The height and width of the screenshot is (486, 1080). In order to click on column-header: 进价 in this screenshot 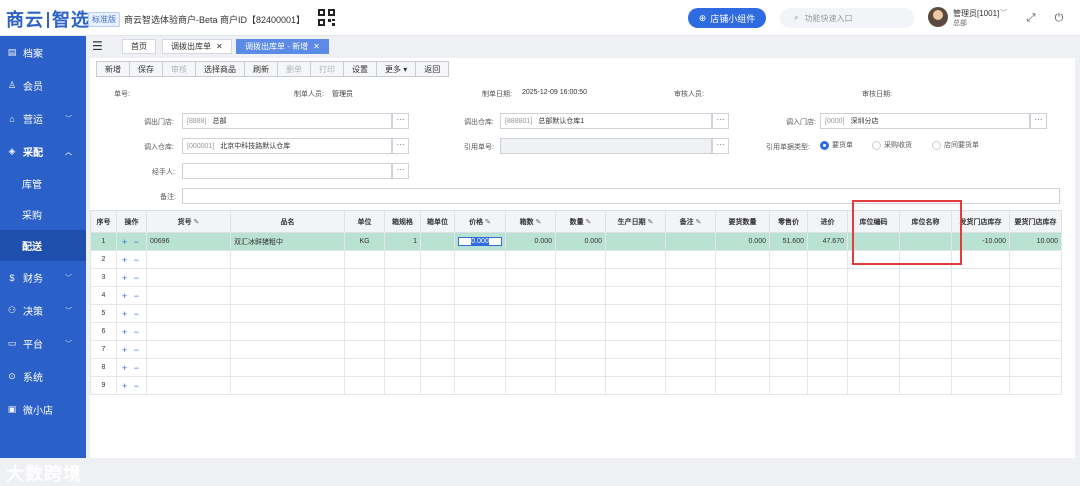, I will do `click(827, 221)`.